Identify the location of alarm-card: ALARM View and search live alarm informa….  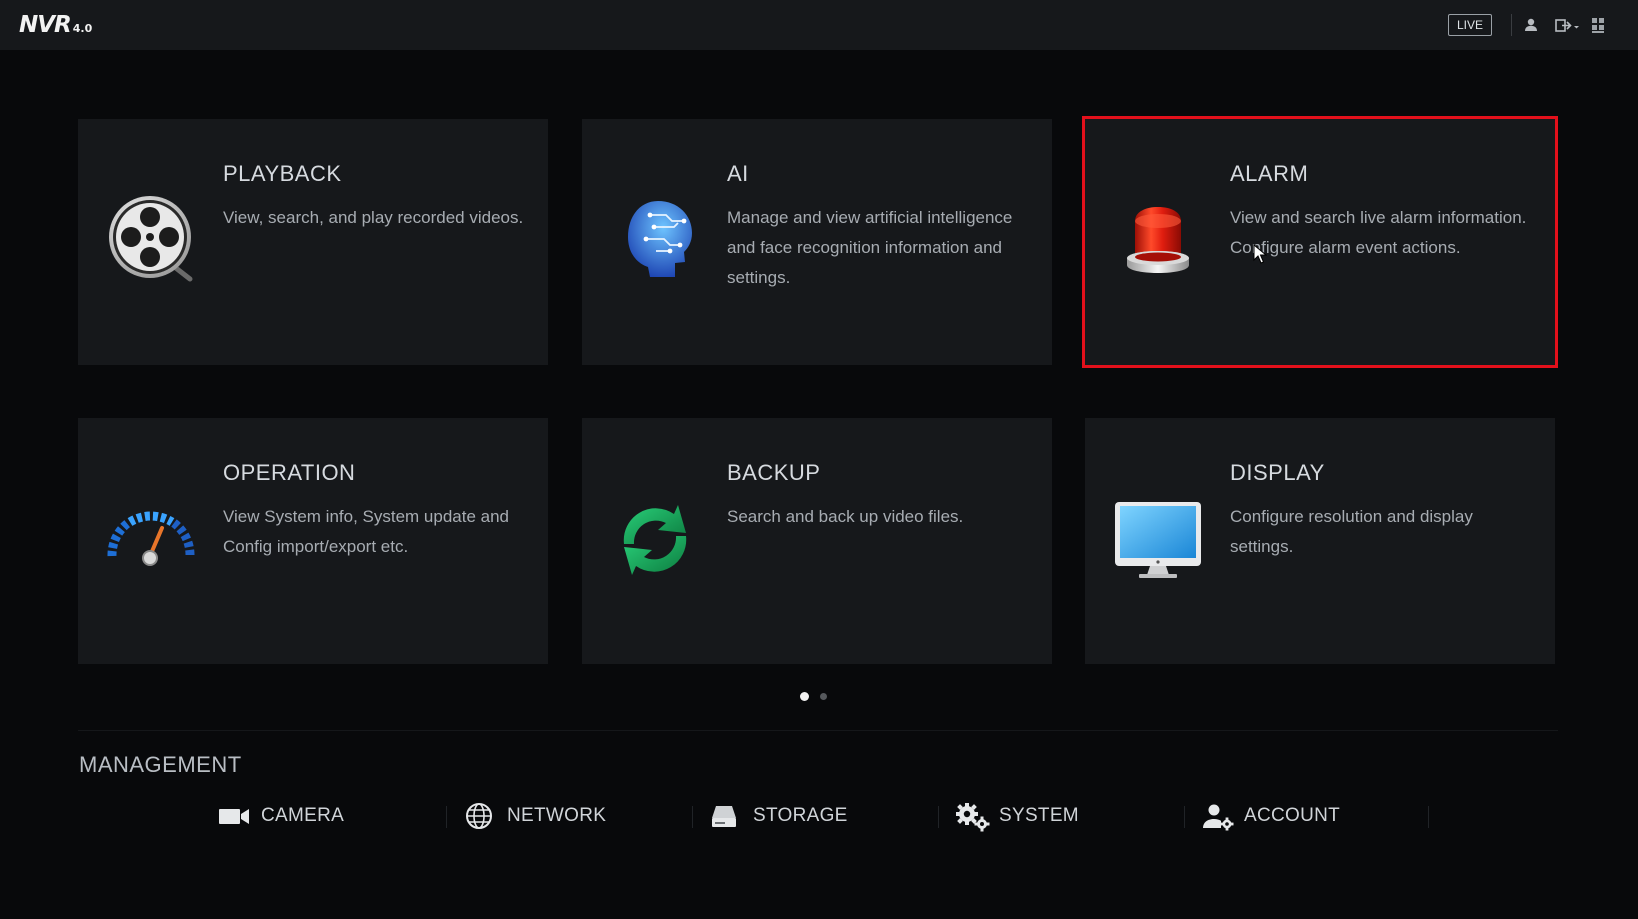
(1320, 242).